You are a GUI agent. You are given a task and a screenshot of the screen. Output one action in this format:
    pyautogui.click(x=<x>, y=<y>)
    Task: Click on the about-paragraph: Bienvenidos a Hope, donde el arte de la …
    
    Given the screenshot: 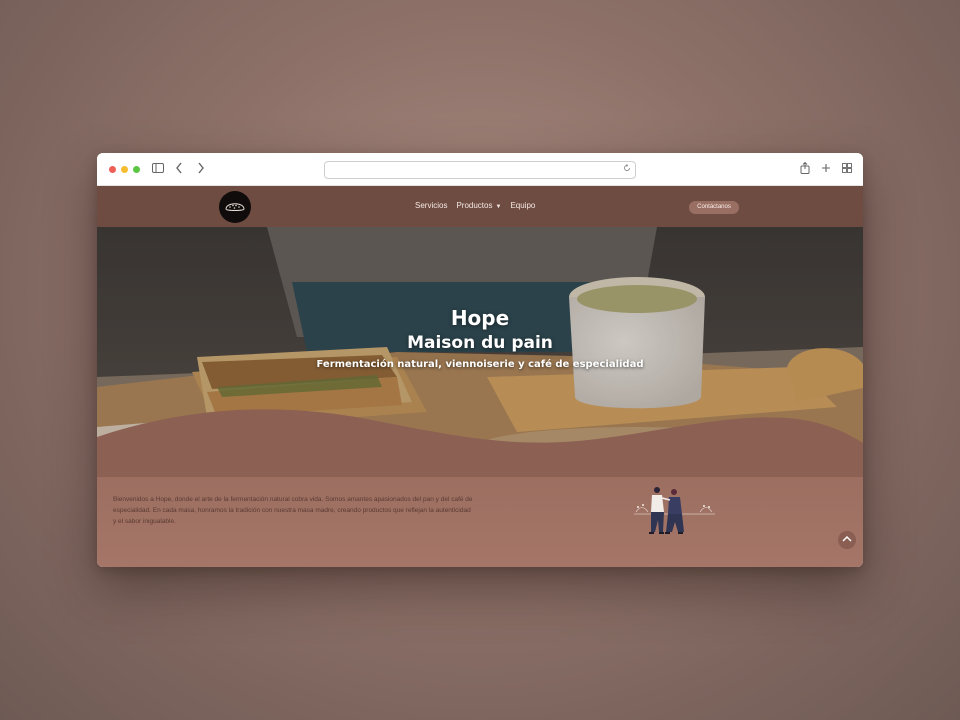 What is the action you would take?
    pyautogui.click(x=293, y=510)
    